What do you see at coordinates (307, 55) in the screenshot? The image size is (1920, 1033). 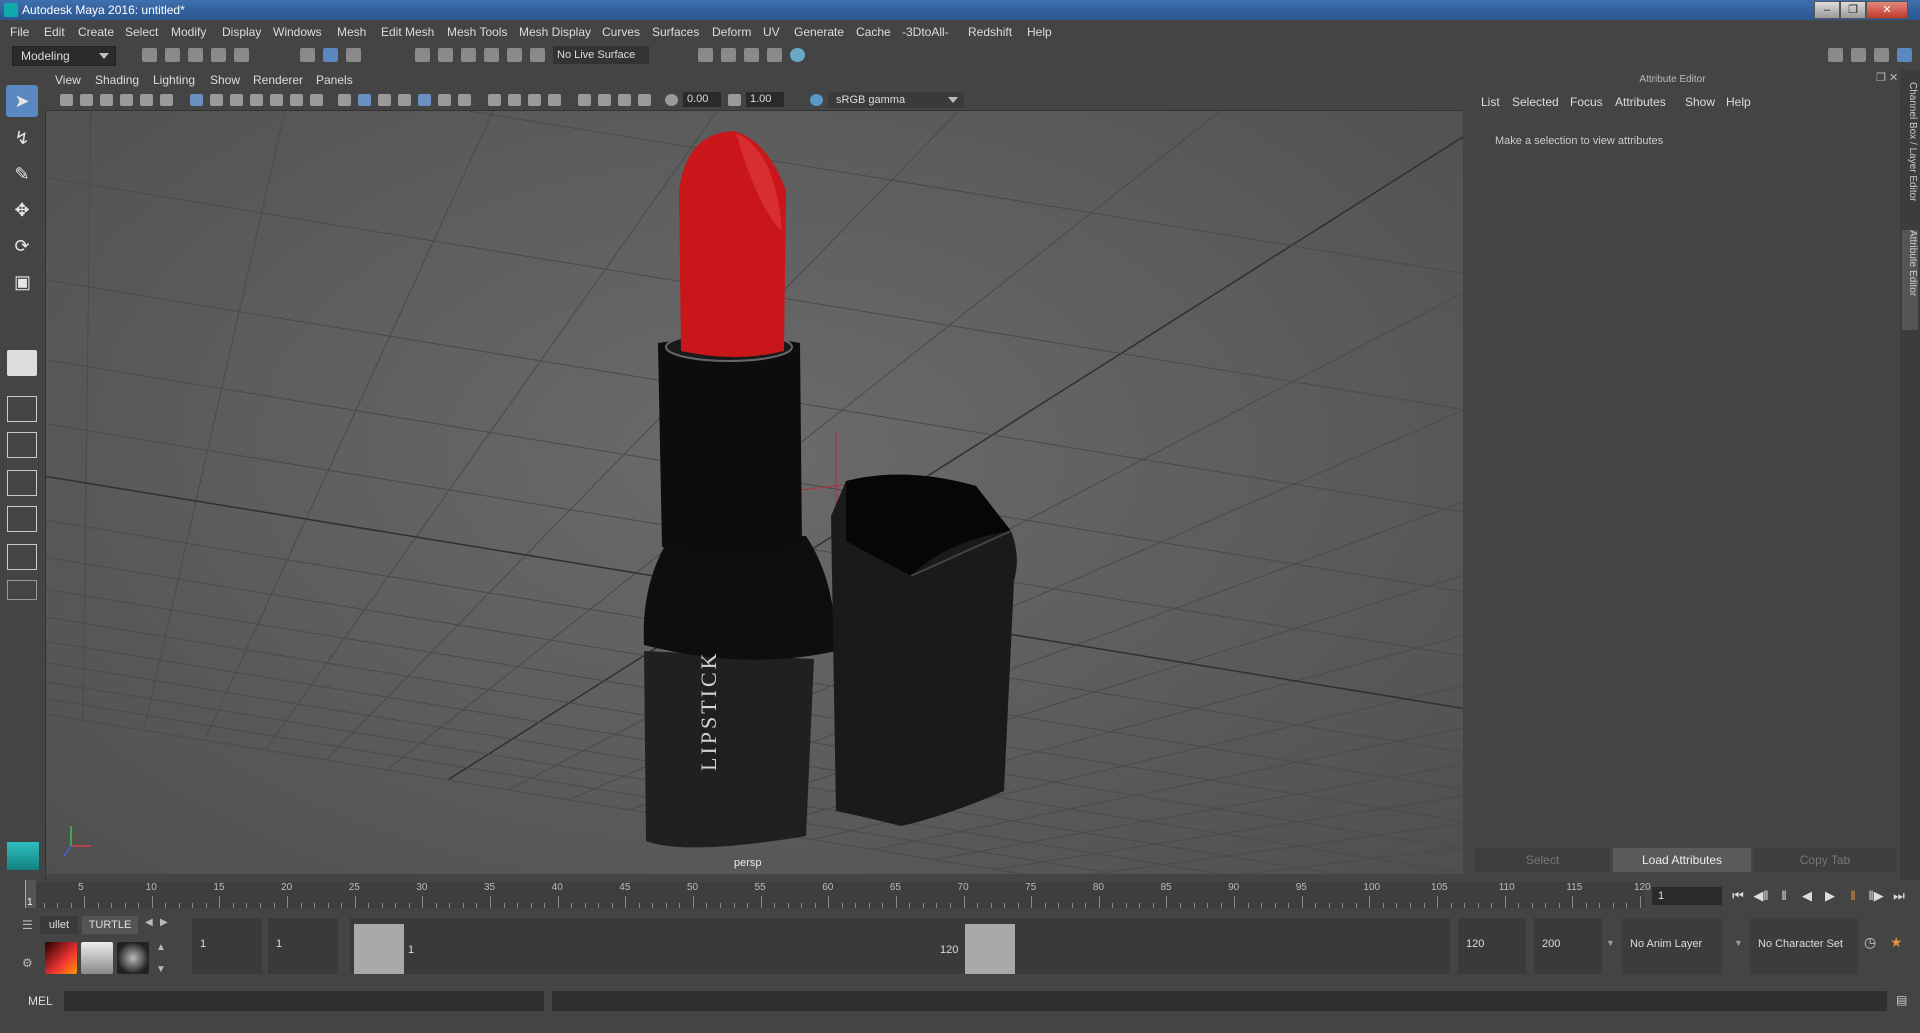 I see `select-hierarchy-icon` at bounding box center [307, 55].